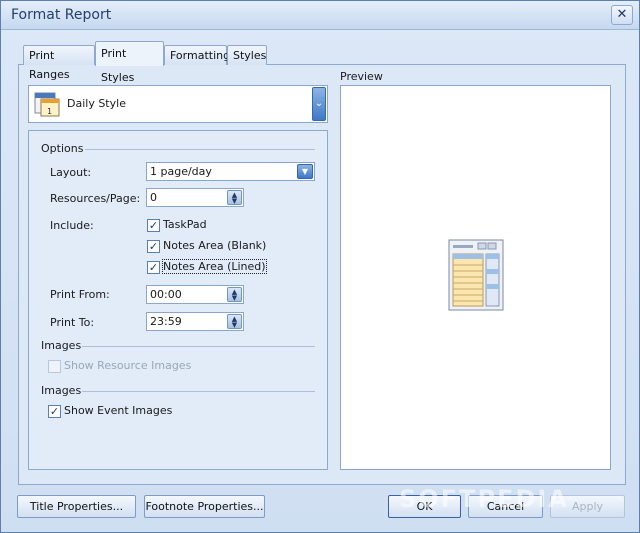  What do you see at coordinates (361, 76) in the screenshot?
I see `preview-label: Preview` at bounding box center [361, 76].